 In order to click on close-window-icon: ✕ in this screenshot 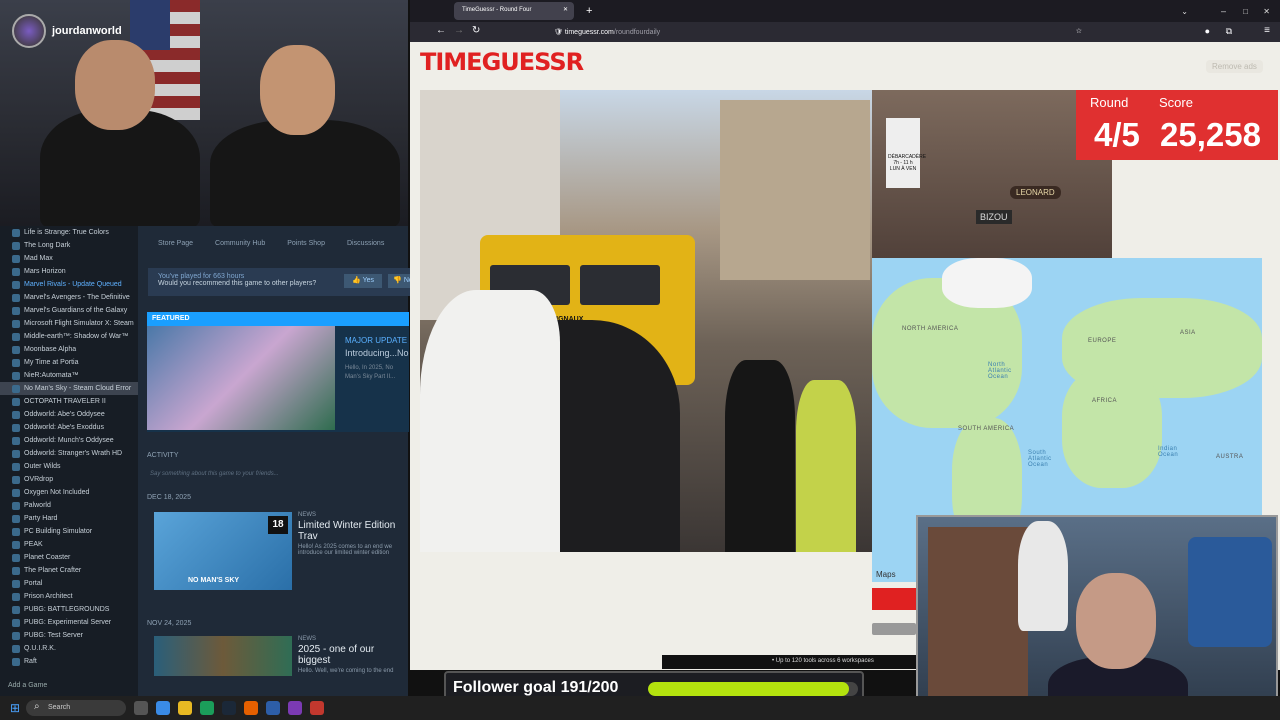, I will do `click(1266, 11)`.